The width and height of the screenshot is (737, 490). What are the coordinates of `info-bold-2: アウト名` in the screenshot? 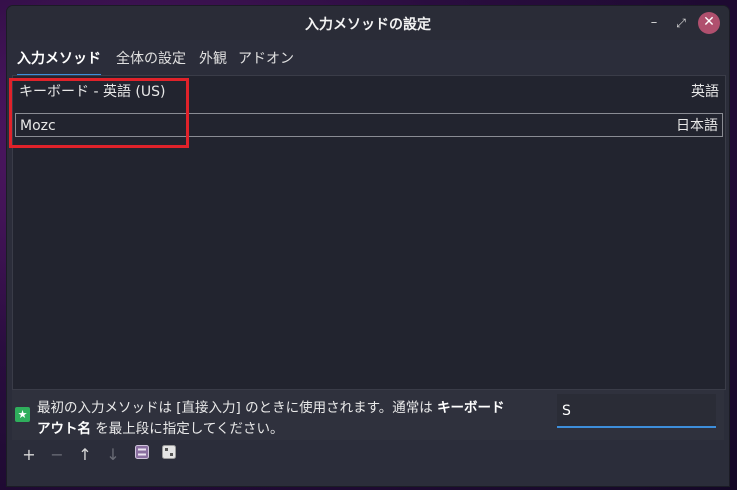 It's located at (64, 429).